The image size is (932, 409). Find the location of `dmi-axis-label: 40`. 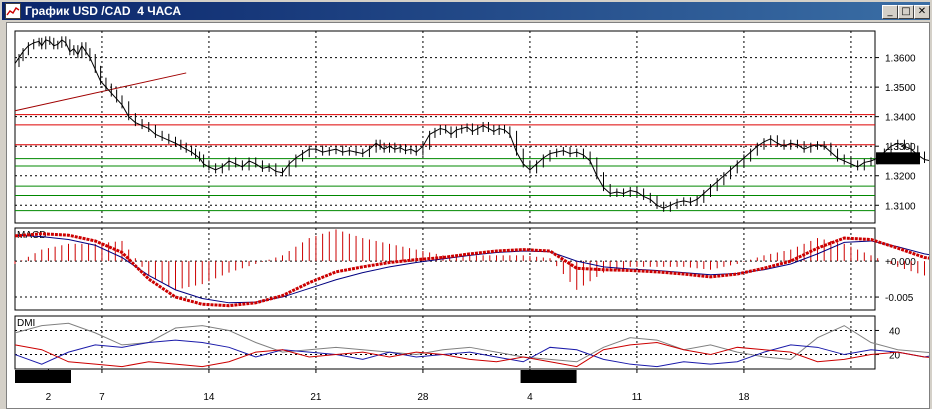

dmi-axis-label: 40 is located at coordinates (895, 331).